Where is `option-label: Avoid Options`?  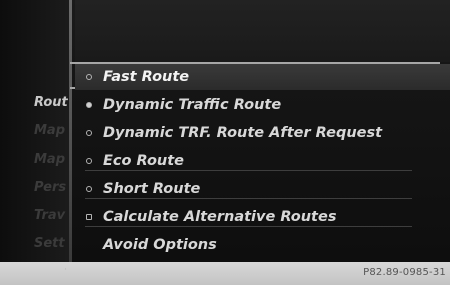 option-label: Avoid Options is located at coordinates (160, 245).